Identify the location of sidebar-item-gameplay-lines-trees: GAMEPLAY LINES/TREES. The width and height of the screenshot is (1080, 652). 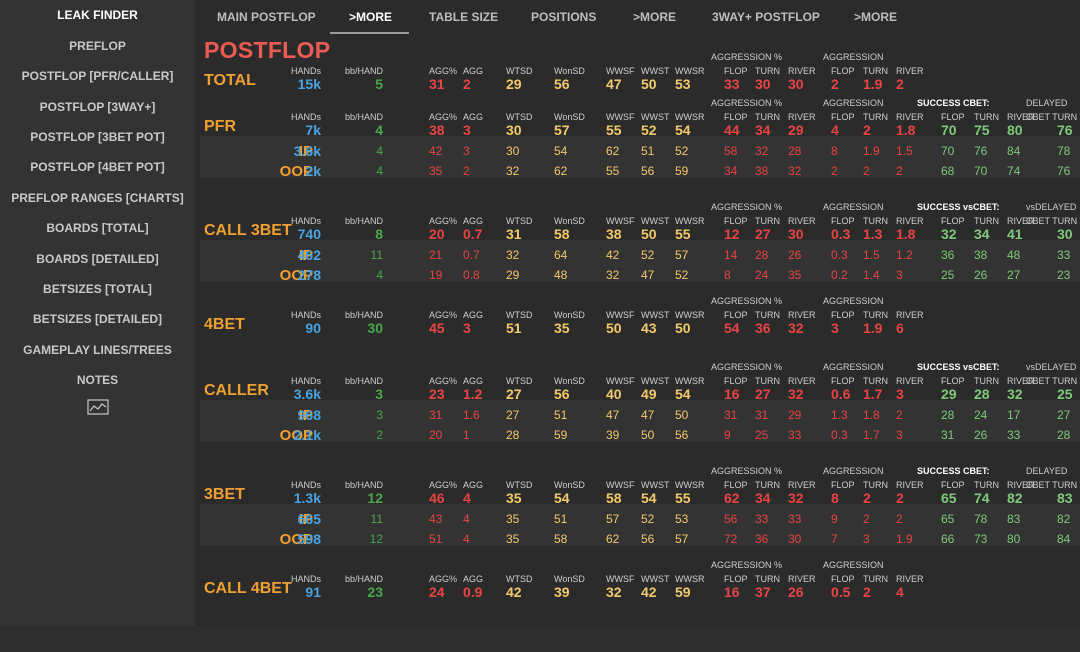
(97, 350).